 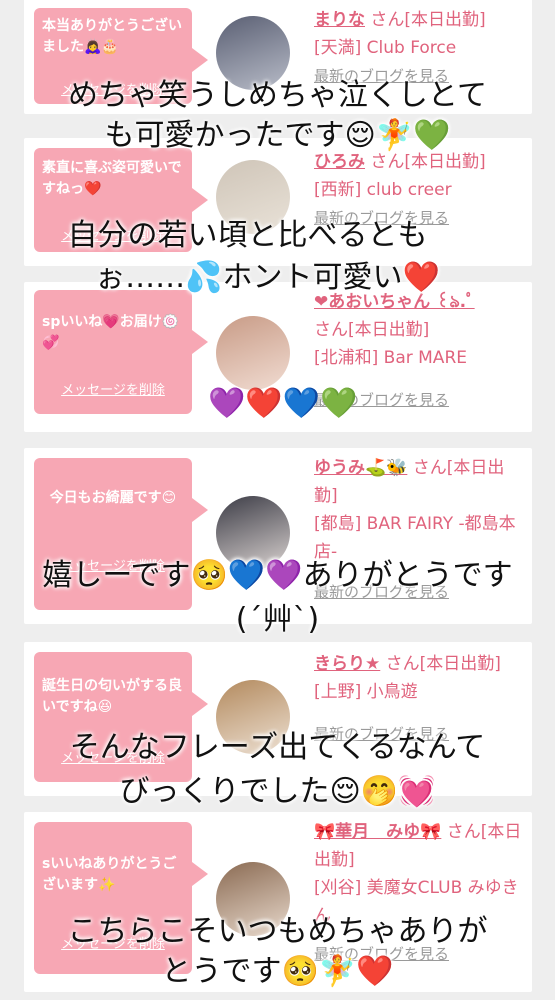 What do you see at coordinates (415, 538) in the screenshot?
I see `shop-name: [都島] BAR FAIRY -都島本店-` at bounding box center [415, 538].